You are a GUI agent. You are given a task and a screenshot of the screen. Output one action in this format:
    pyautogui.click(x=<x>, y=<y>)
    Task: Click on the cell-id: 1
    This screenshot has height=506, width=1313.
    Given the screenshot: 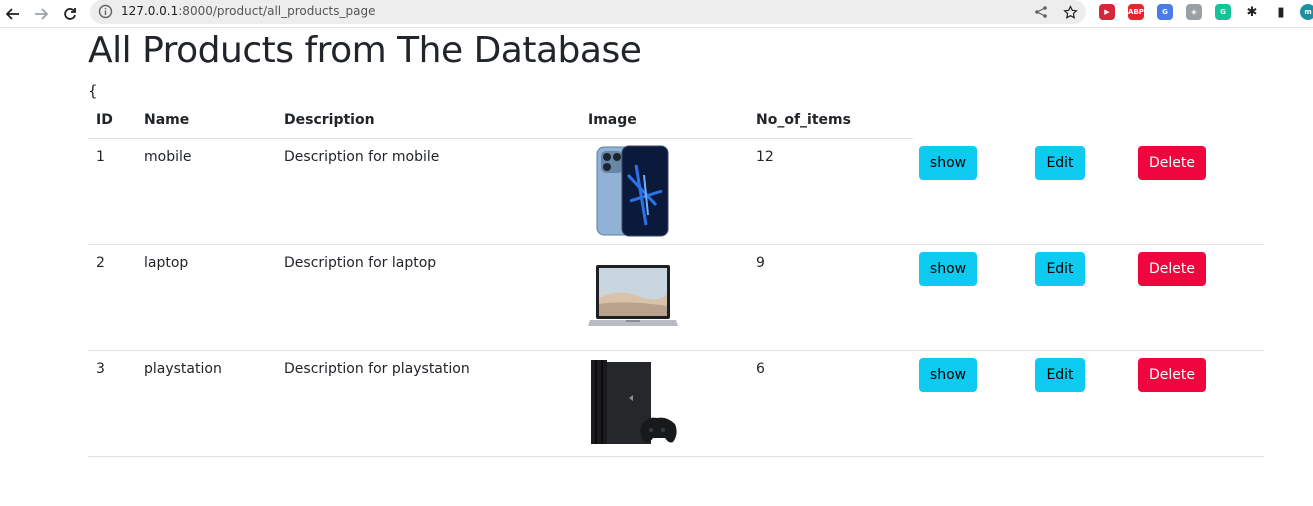 What is the action you would take?
    pyautogui.click(x=100, y=157)
    